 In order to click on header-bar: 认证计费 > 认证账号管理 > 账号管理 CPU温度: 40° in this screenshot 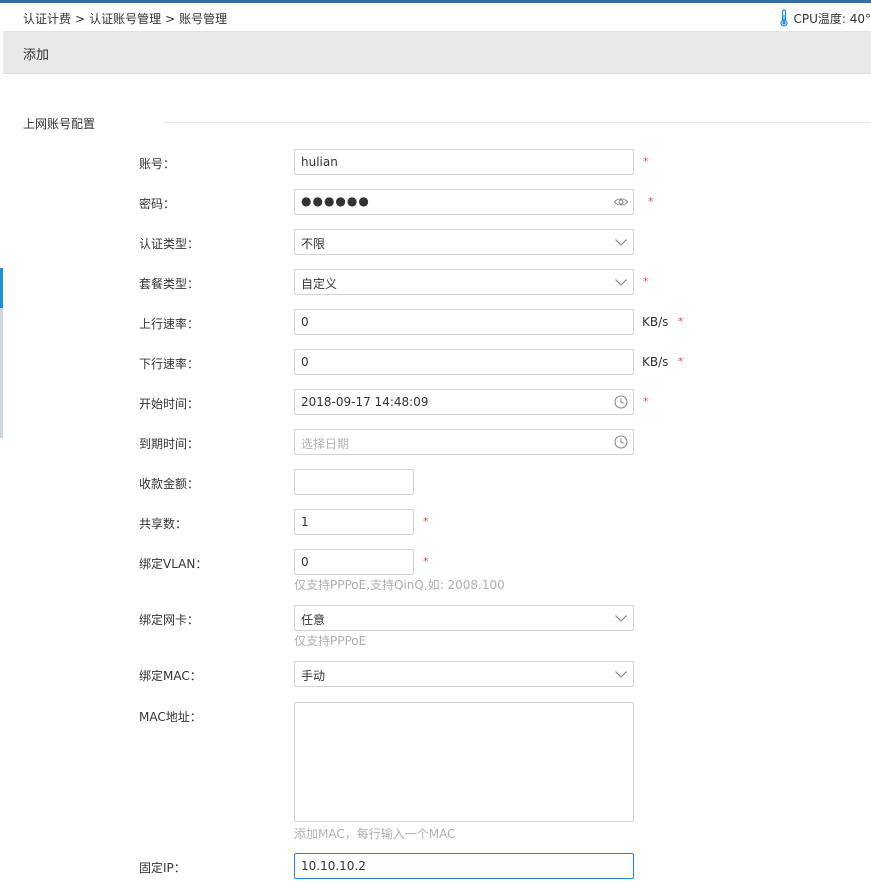, I will do `click(435, 17)`.